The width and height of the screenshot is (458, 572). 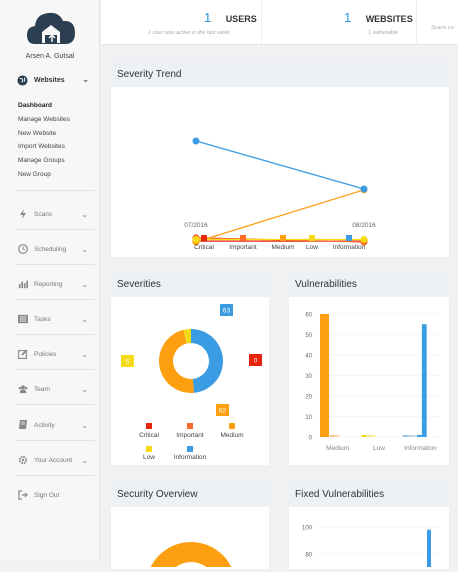 I want to click on vuln-x-label: Medium, so click(x=337, y=448).